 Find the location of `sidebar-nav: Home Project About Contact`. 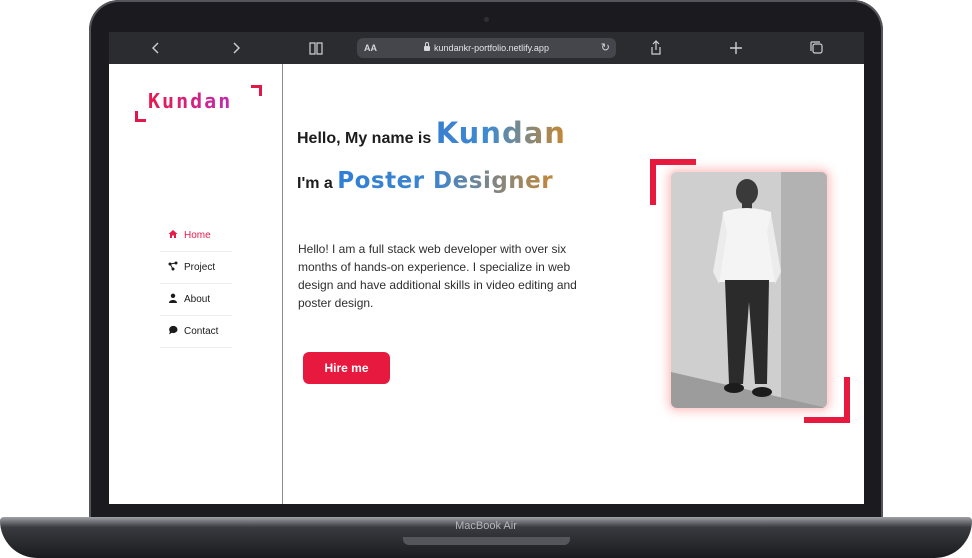

sidebar-nav: Home Project About Contact is located at coordinates (196, 284).